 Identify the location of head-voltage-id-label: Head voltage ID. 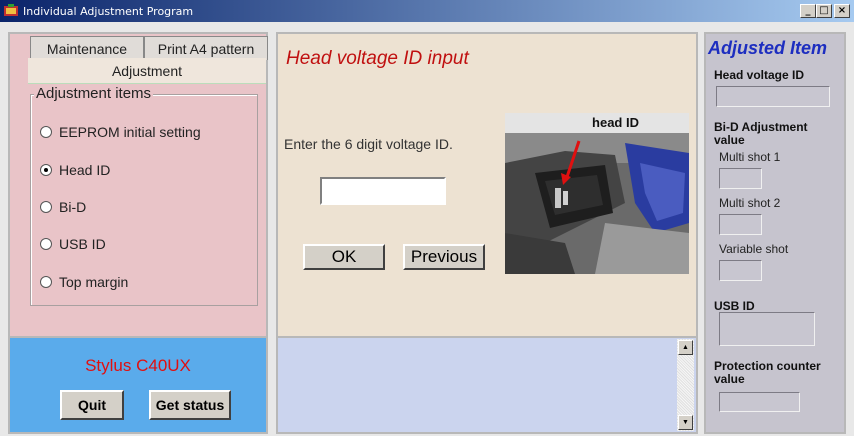
(759, 75).